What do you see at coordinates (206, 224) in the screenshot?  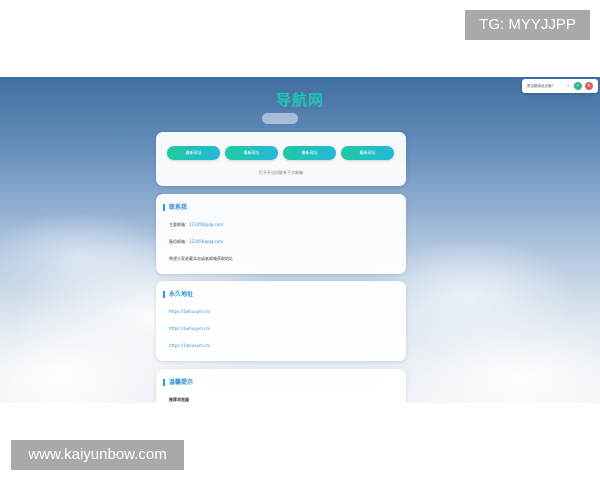 I see `primary-email-link: 123456@qq.com` at bounding box center [206, 224].